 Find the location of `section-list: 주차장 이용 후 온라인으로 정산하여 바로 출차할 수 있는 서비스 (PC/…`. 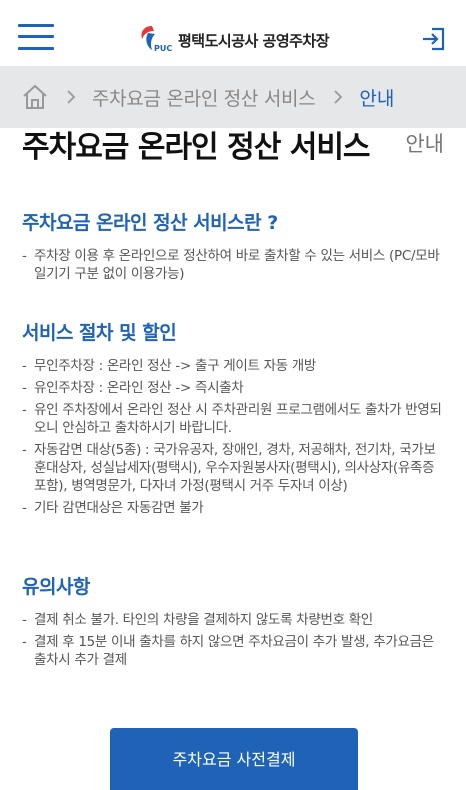

section-list: 주차장 이용 후 온라인으로 정산하여 바로 출차할 수 있는 서비스 (PC/… is located at coordinates (232, 265).